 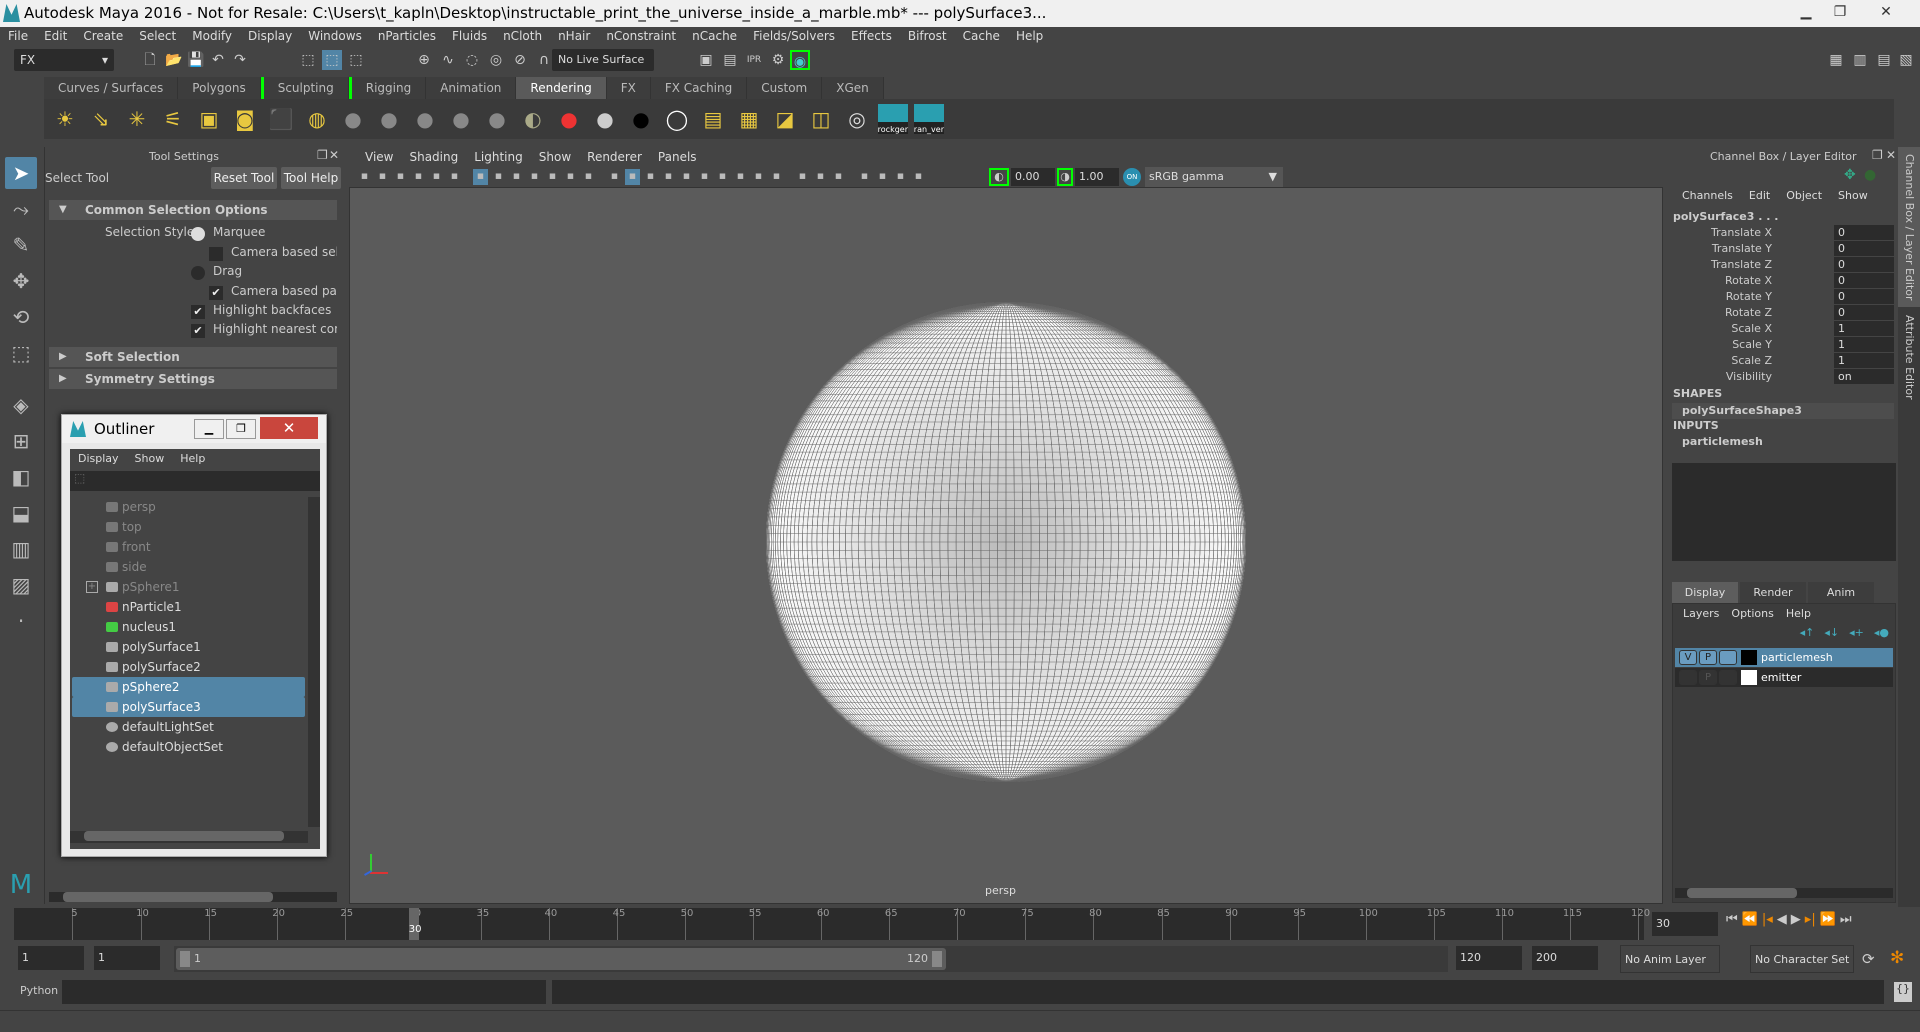 I want to click on layer-menu-options: Options, so click(x=1752, y=614).